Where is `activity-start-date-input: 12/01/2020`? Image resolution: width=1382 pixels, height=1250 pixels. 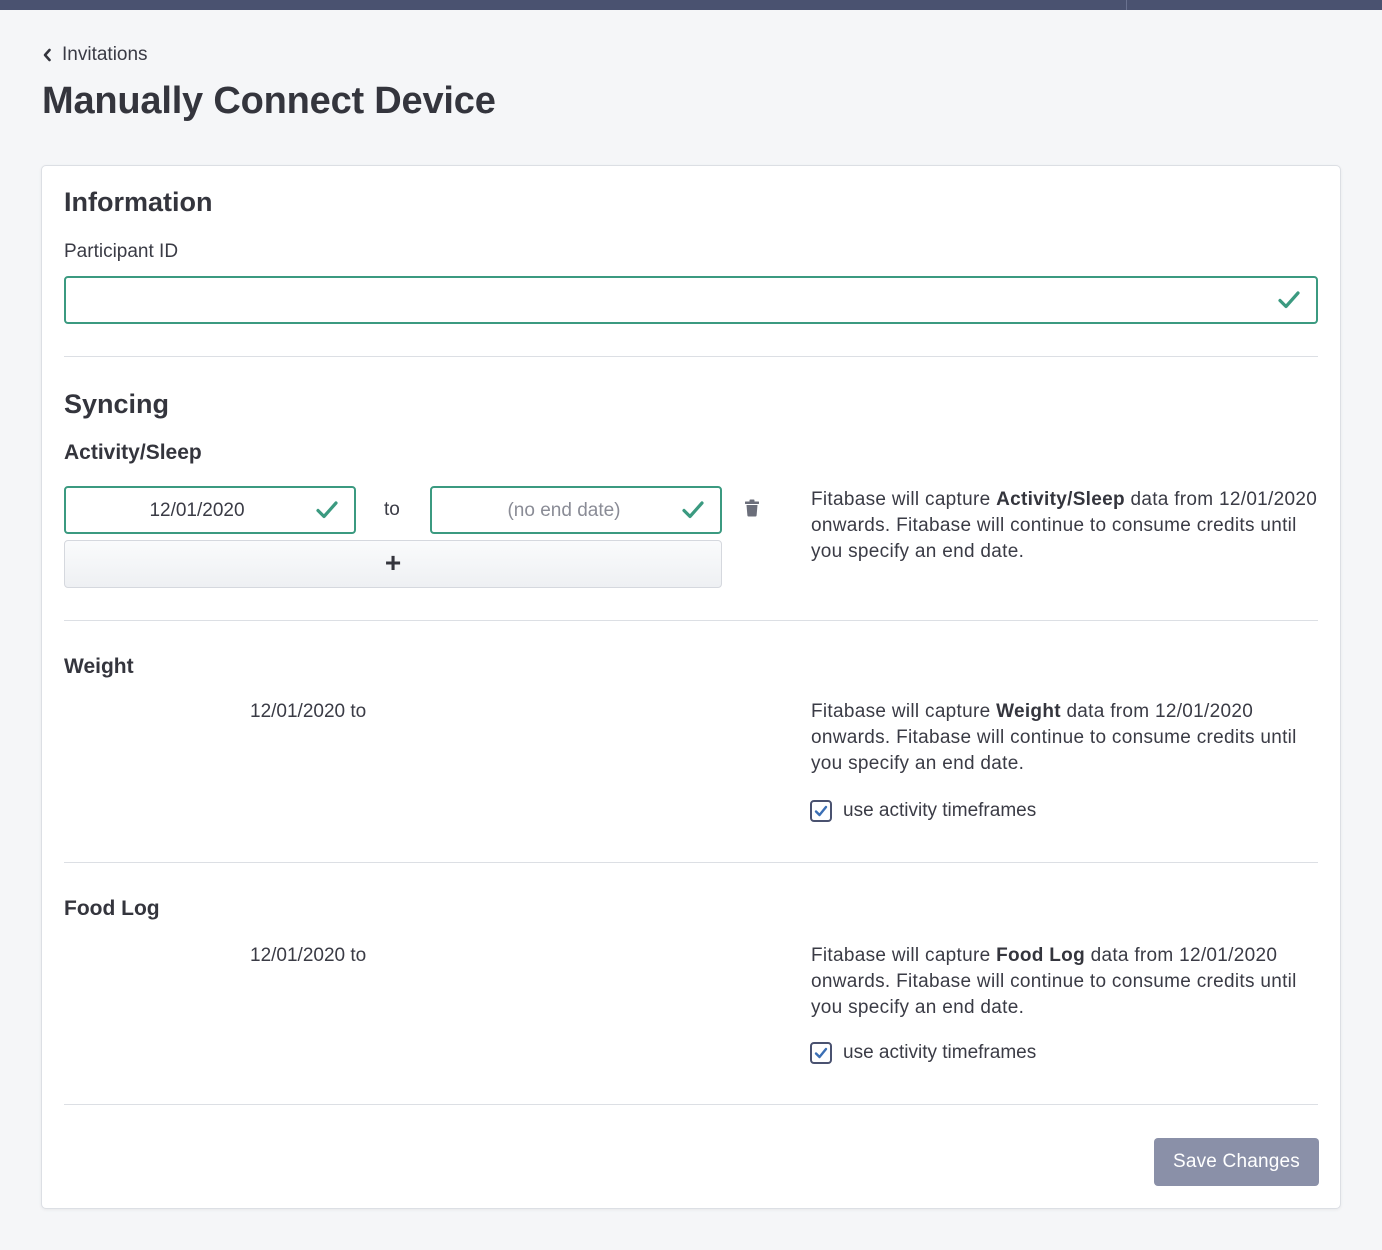
activity-start-date-input: 12/01/2020 is located at coordinates (210, 510).